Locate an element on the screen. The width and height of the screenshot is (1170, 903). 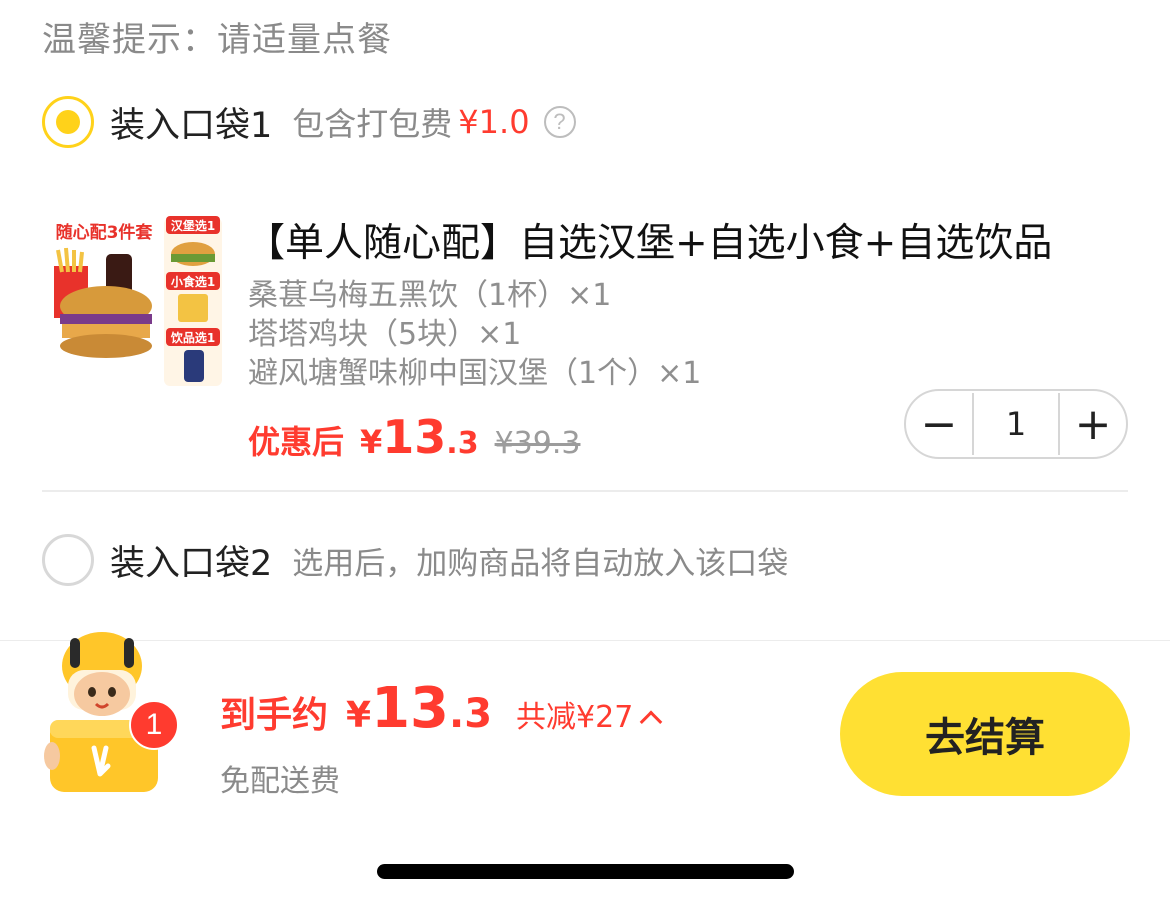
product-image: 汉堡选1 小食选1 饮品选1 随心配3件套 is located at coordinates (134, 299).